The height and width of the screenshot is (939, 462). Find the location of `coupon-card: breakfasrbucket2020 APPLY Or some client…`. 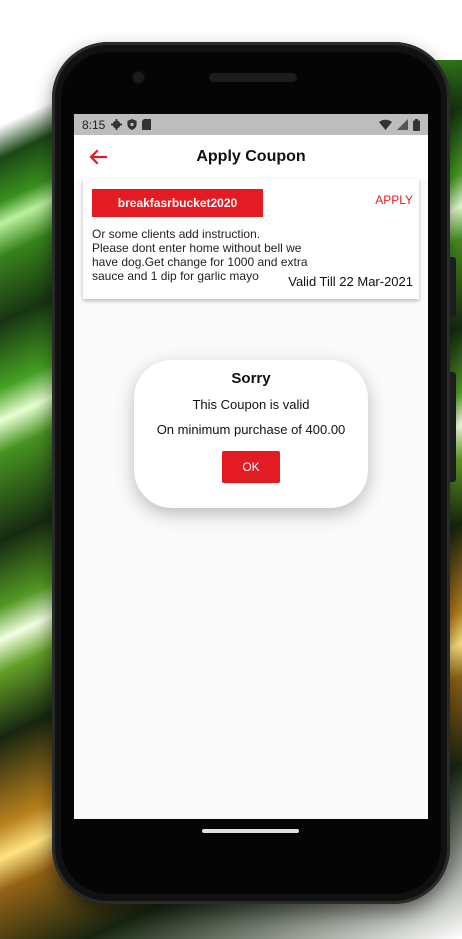

coupon-card: breakfasrbucket2020 APPLY Or some client… is located at coordinates (251, 239).